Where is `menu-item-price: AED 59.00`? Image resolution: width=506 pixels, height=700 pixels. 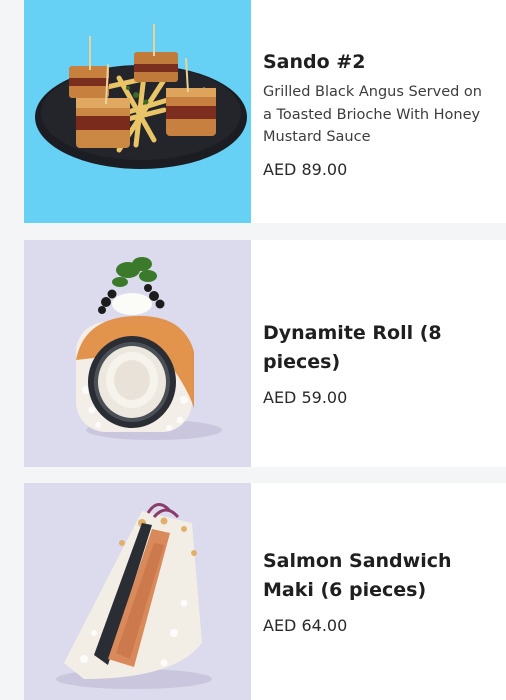 menu-item-price: AED 59.00 is located at coordinates (305, 397).